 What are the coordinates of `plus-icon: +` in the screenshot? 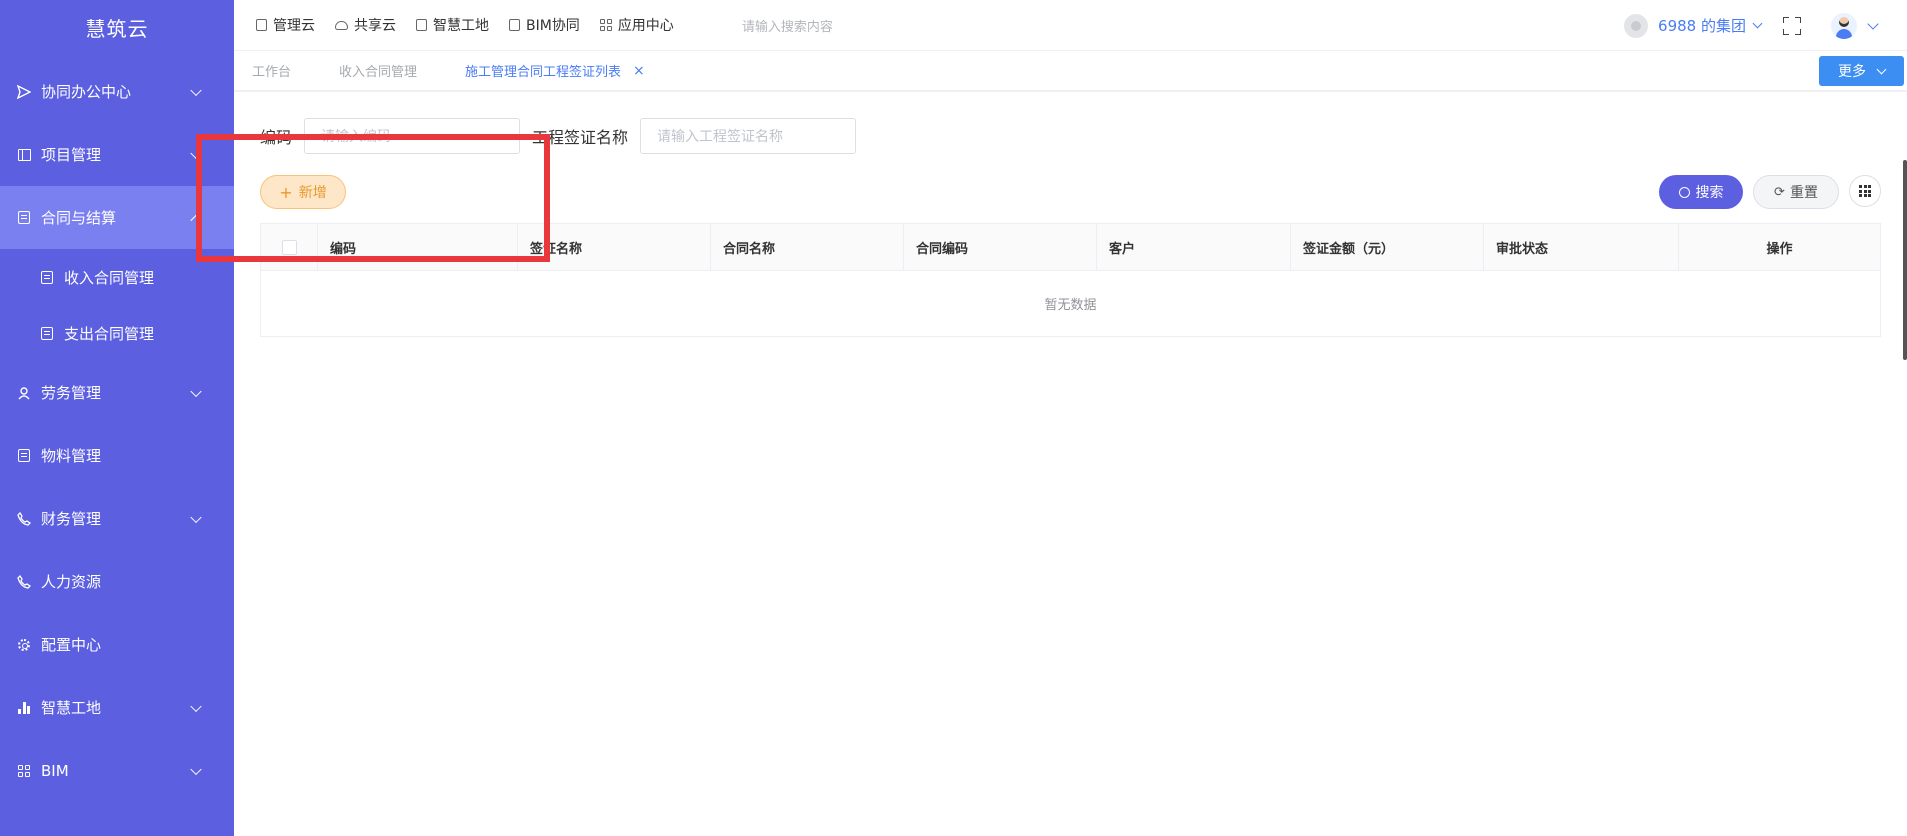 It's located at (286, 192).